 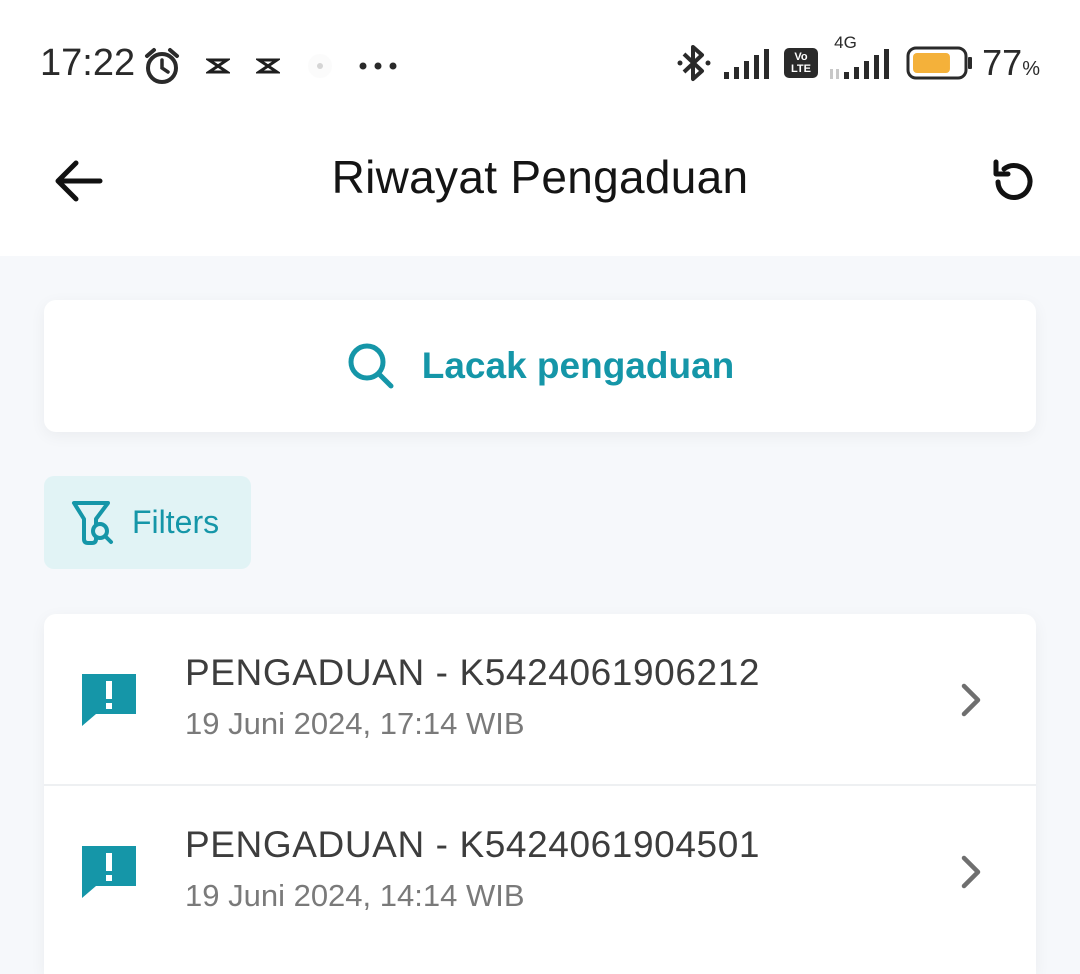 What do you see at coordinates (578, 365) in the screenshot?
I see `track-complaint-label: Lacak pengaduan` at bounding box center [578, 365].